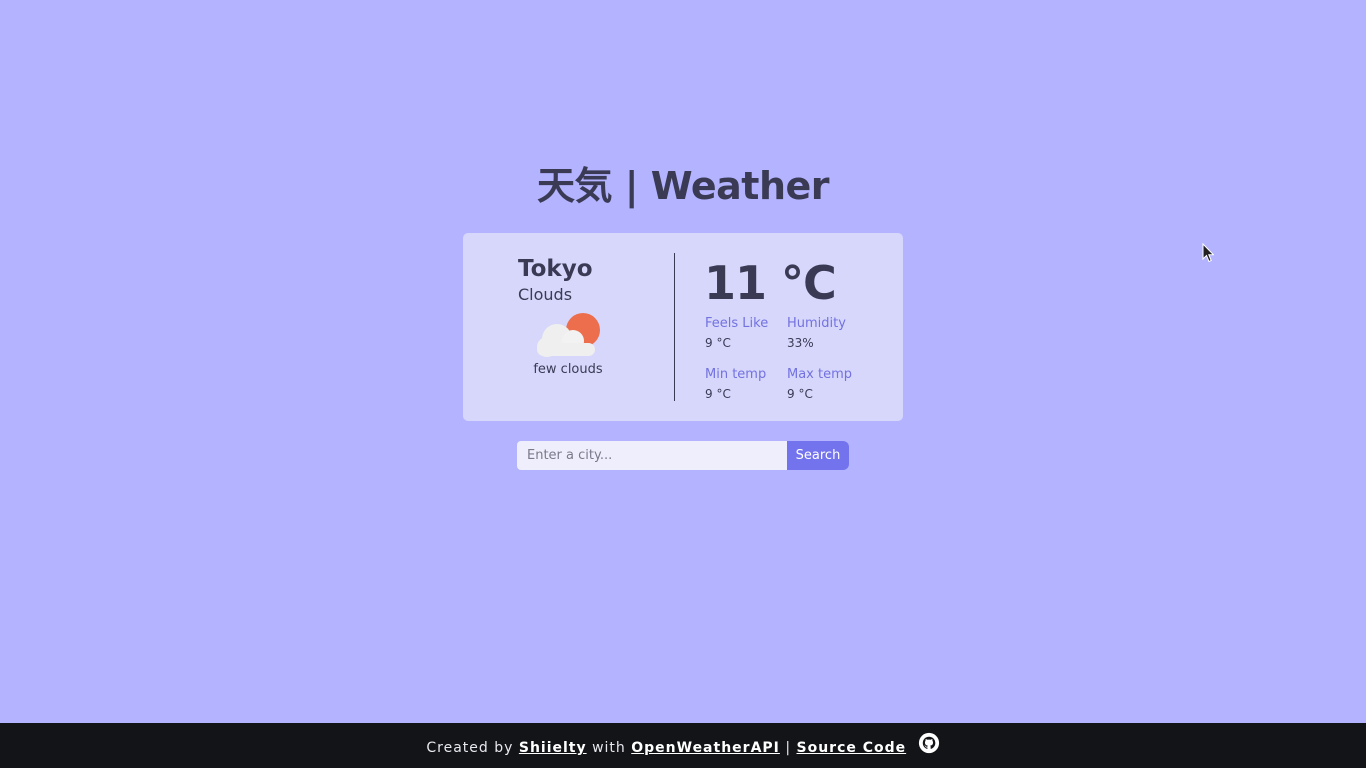 The image size is (1366, 768). Describe the element at coordinates (718, 343) in the screenshot. I see `feels-like-value: 9 °C` at that location.